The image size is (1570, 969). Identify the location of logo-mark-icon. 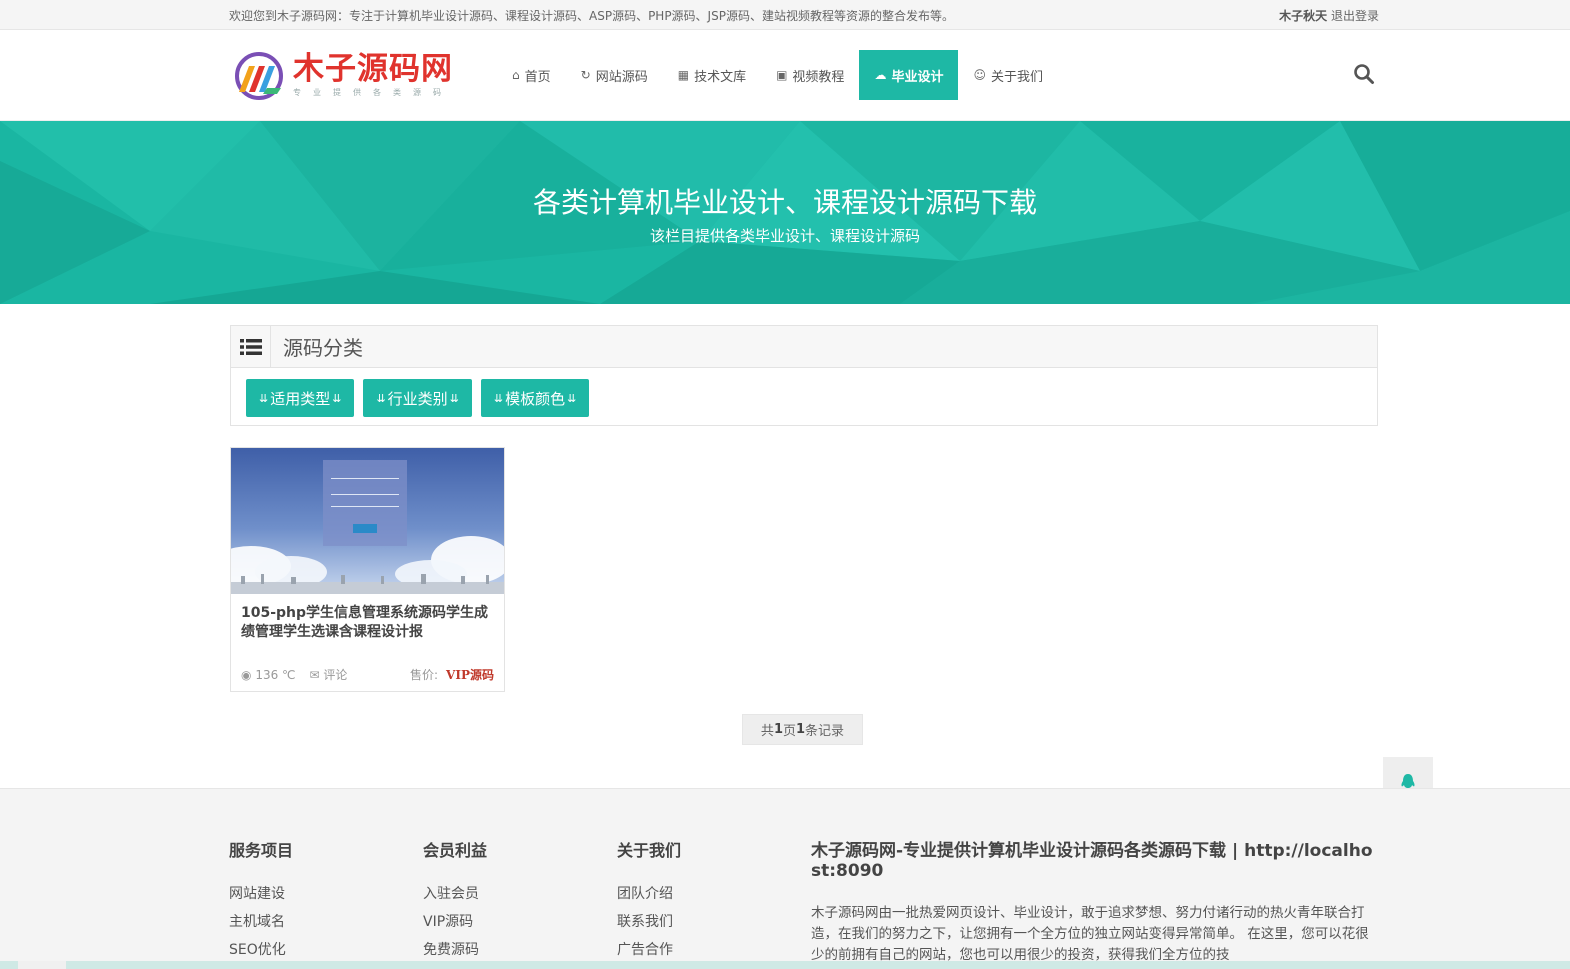
(259, 76).